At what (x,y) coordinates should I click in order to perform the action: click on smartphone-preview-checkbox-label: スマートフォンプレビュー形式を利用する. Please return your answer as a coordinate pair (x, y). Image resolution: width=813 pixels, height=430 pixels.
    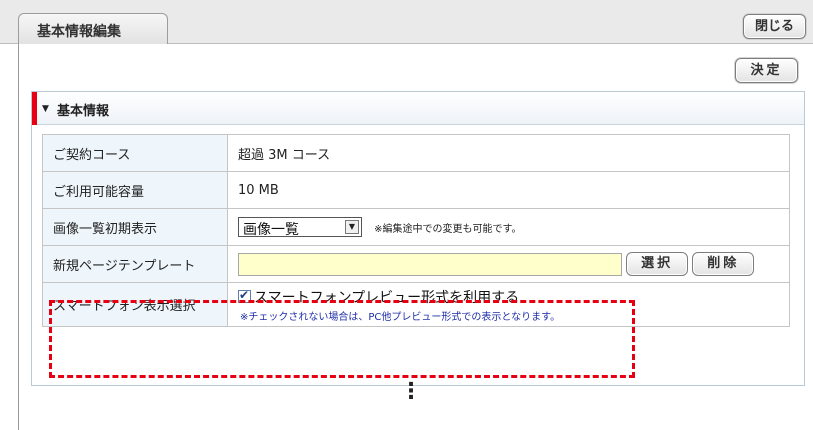
    Looking at the image, I should click on (386, 298).